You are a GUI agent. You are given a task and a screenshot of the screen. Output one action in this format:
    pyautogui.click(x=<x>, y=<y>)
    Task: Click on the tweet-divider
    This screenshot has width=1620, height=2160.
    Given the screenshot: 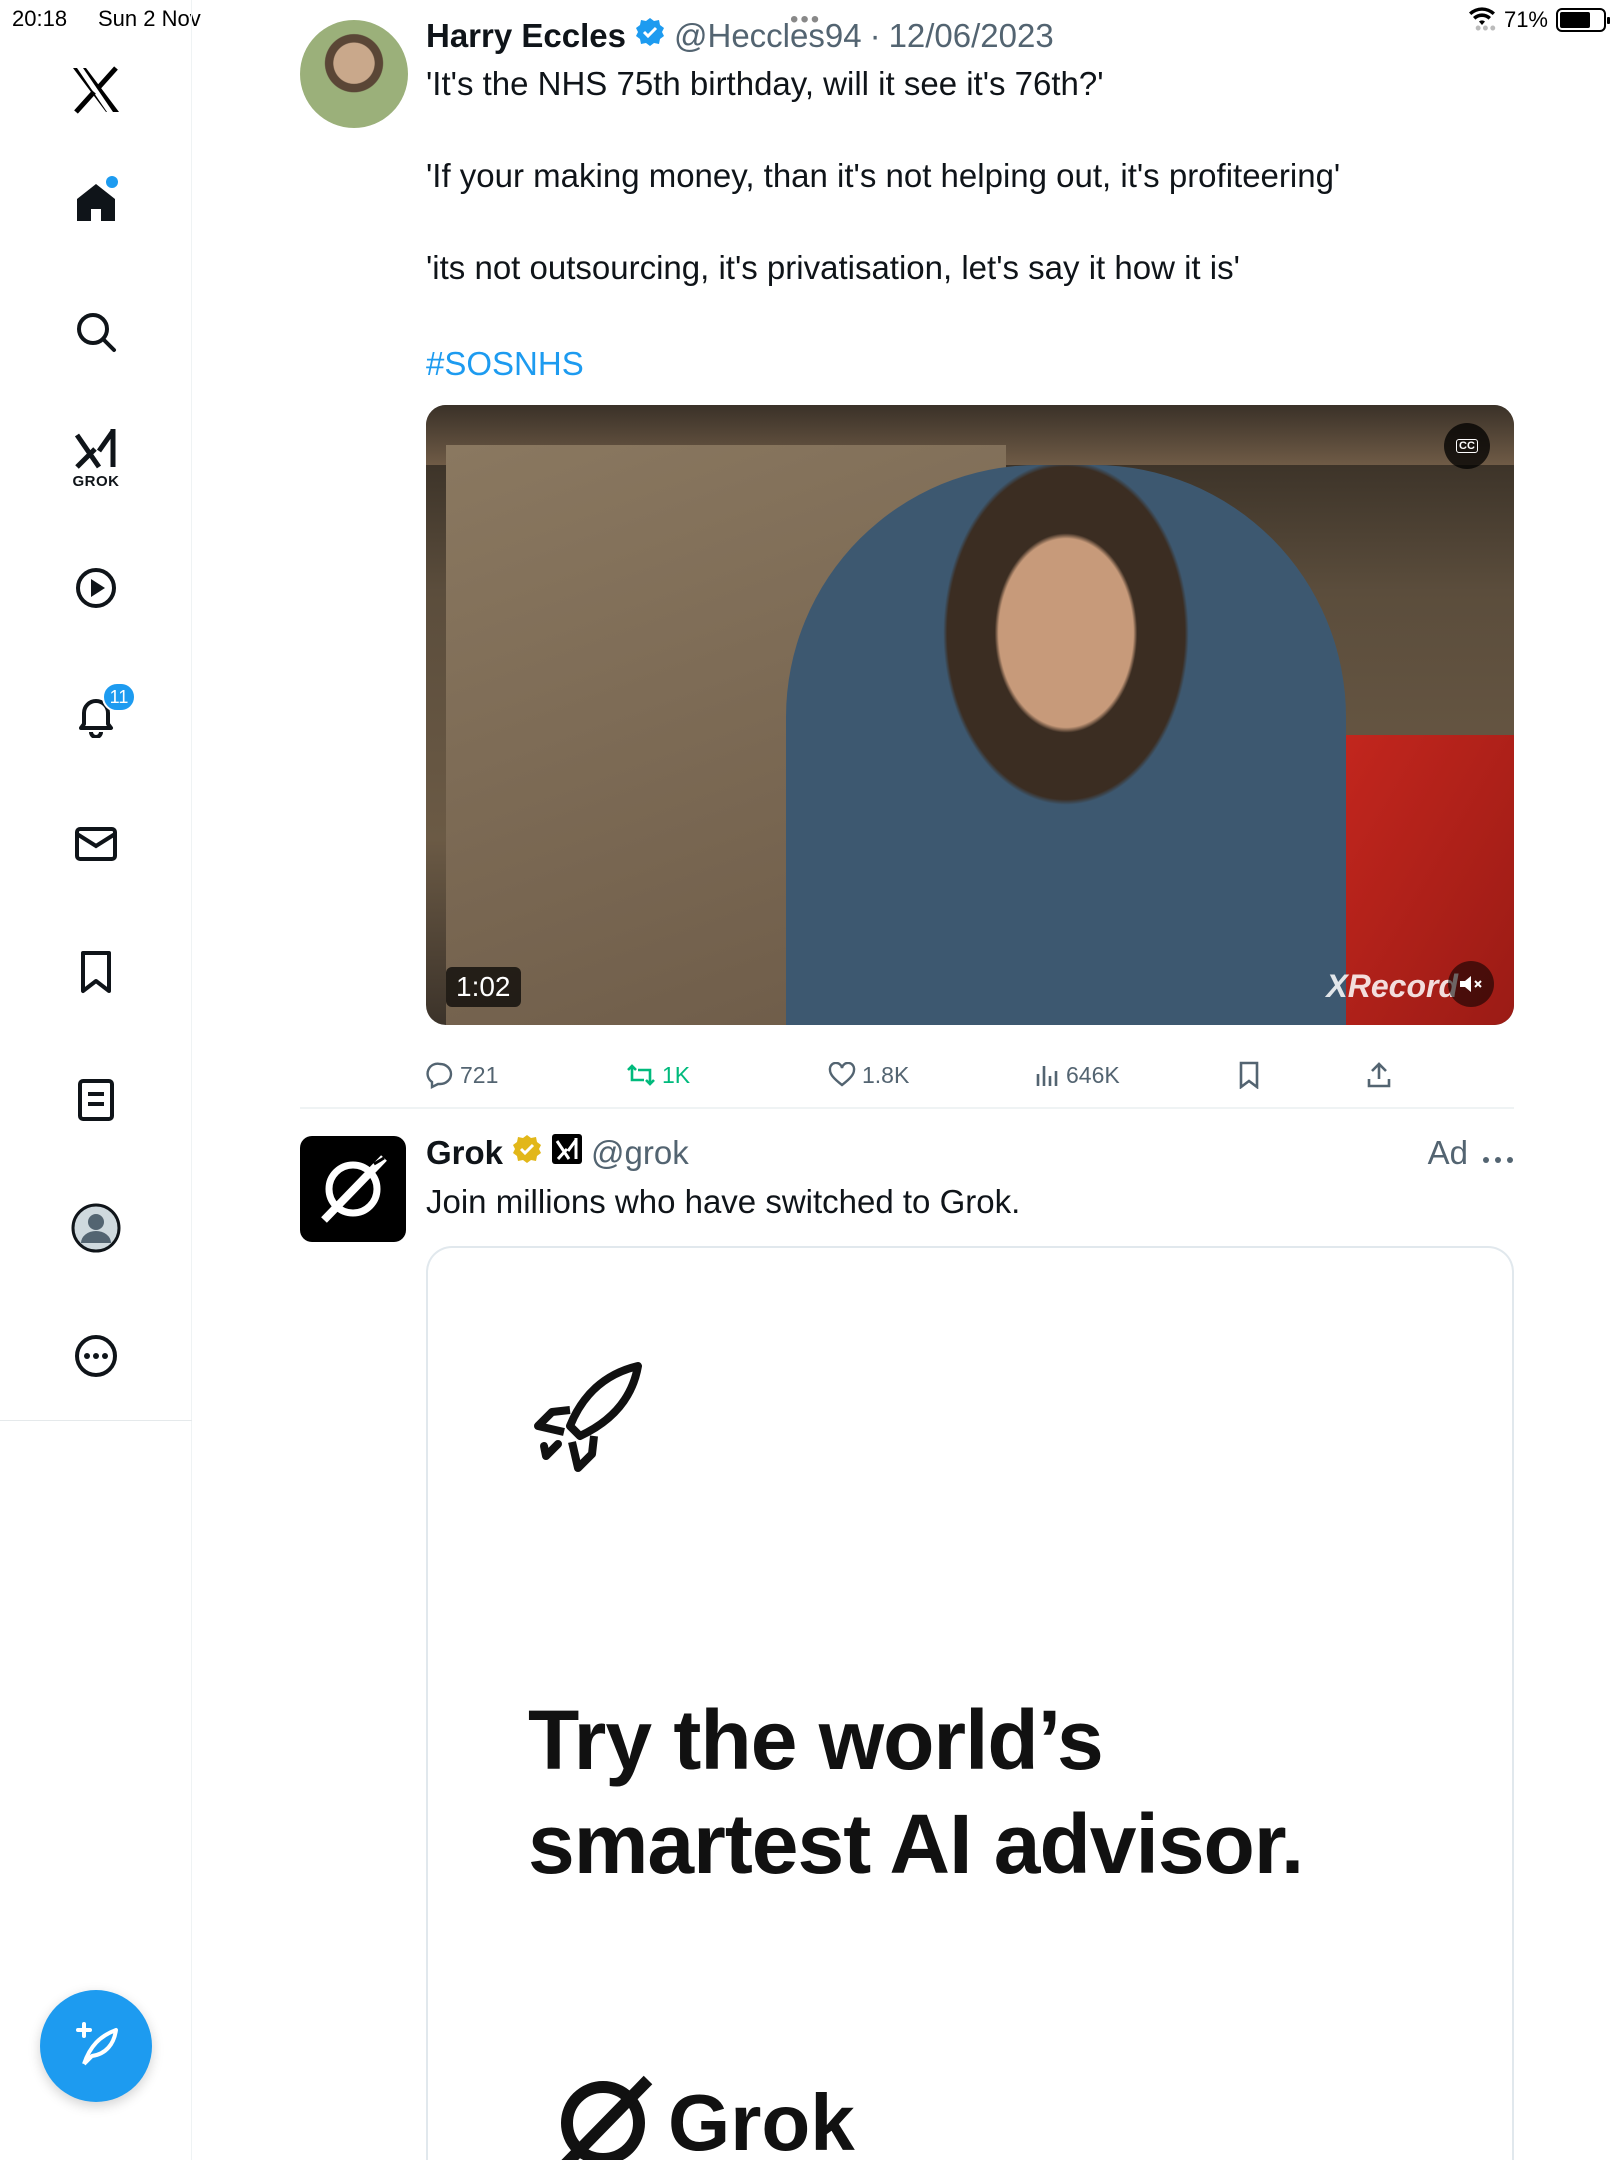 What is the action you would take?
    pyautogui.click(x=907, y=1108)
    